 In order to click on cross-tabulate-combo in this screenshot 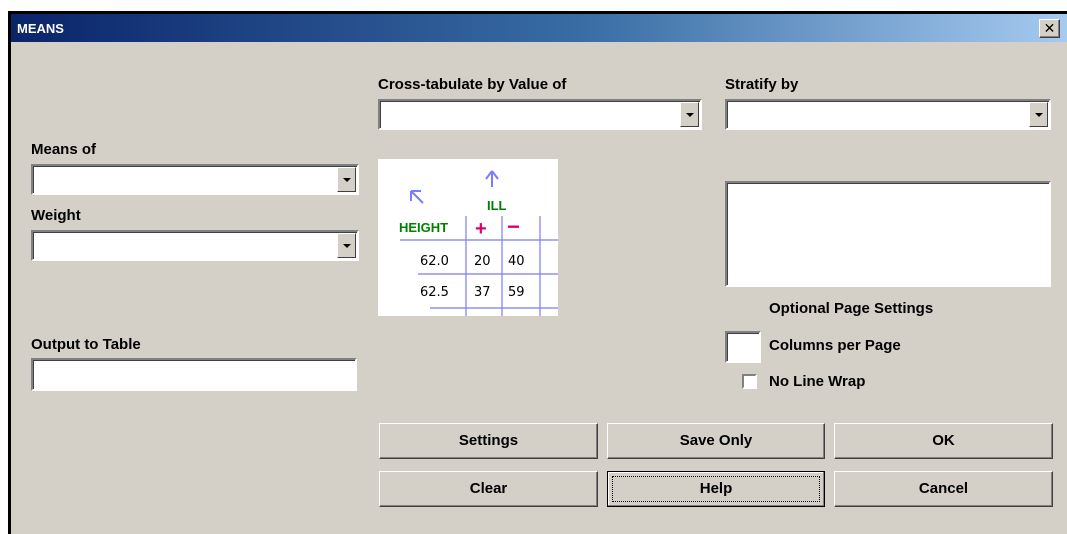, I will do `click(540, 114)`.